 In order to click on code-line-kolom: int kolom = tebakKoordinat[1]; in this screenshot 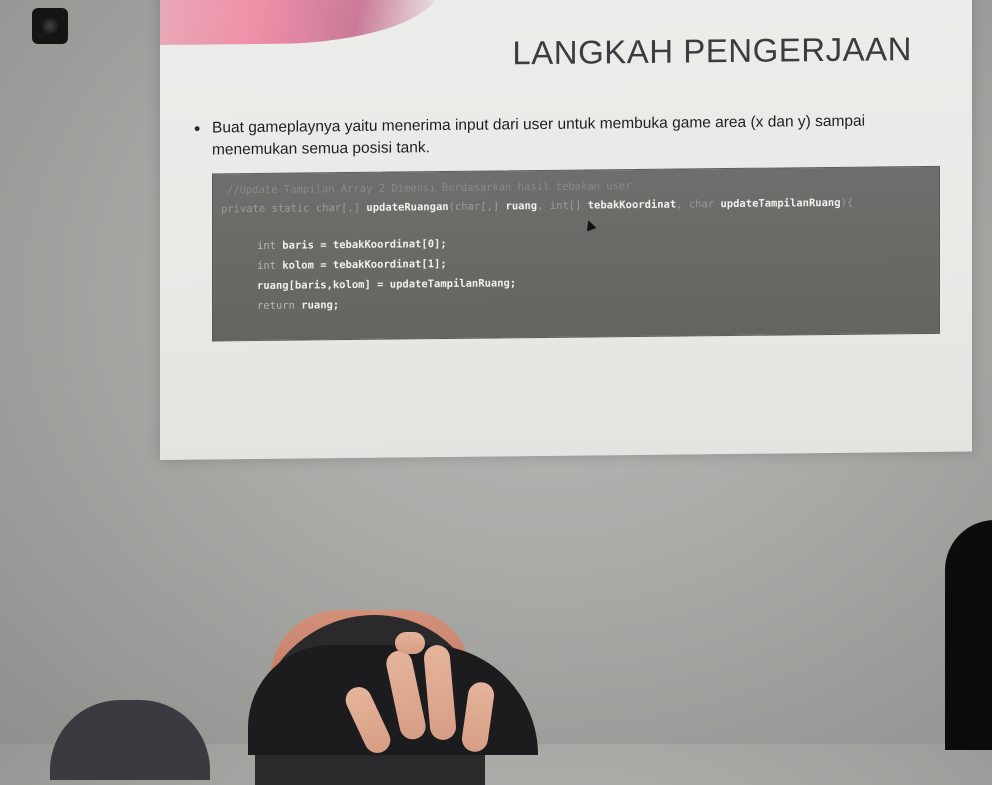, I will do `click(352, 265)`.